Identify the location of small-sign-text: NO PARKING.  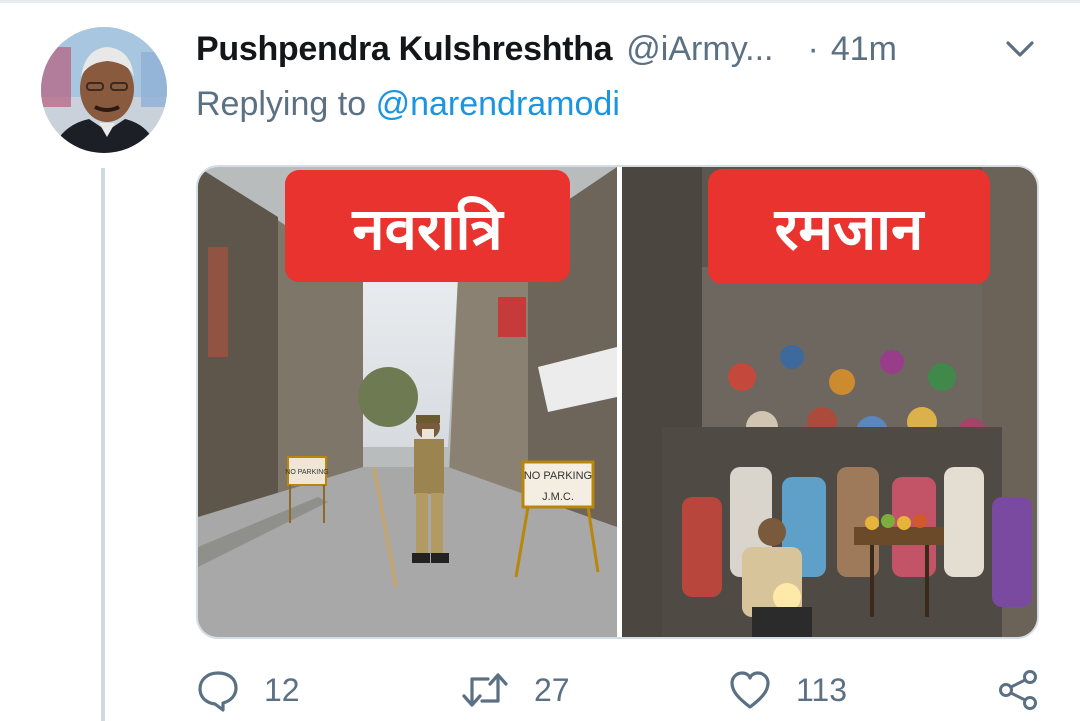
(306, 472).